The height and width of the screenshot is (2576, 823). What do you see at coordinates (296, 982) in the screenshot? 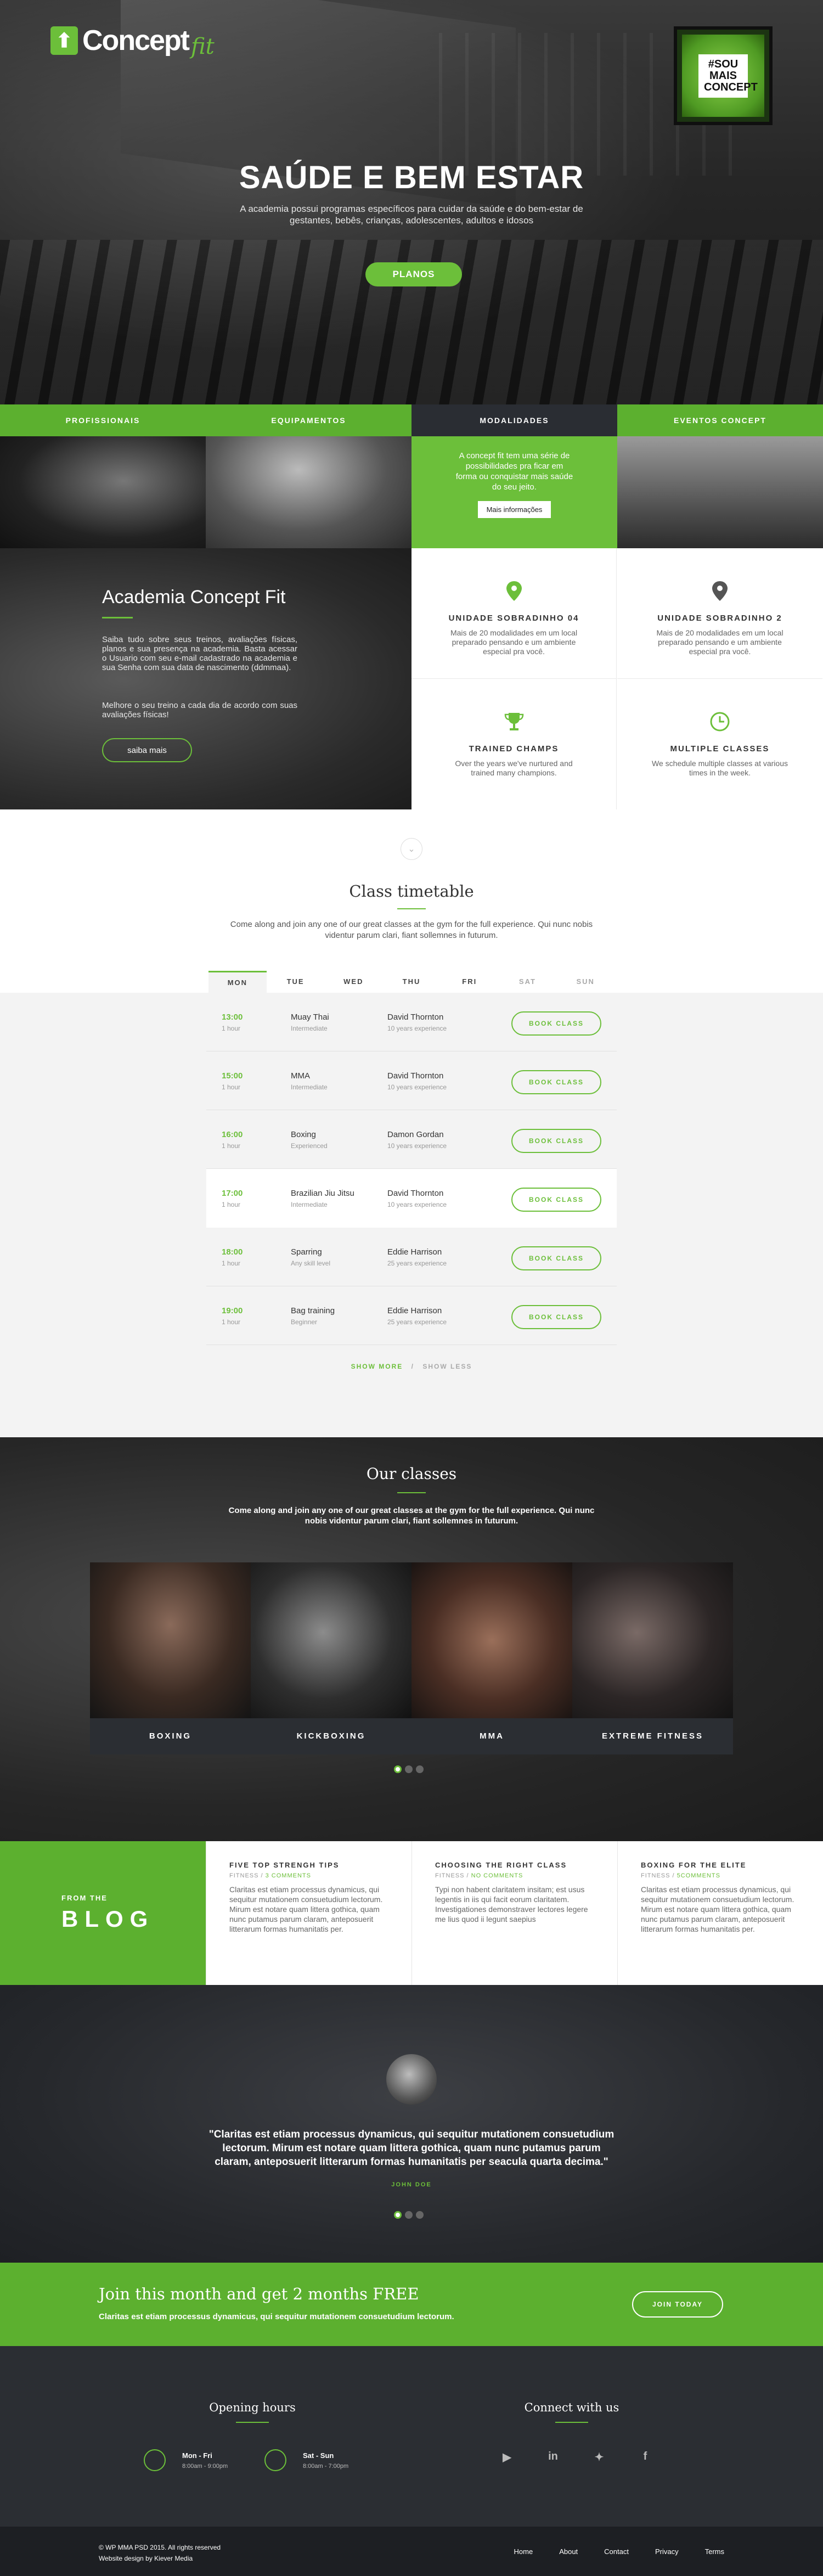
I see `tab-tue: TUE` at bounding box center [296, 982].